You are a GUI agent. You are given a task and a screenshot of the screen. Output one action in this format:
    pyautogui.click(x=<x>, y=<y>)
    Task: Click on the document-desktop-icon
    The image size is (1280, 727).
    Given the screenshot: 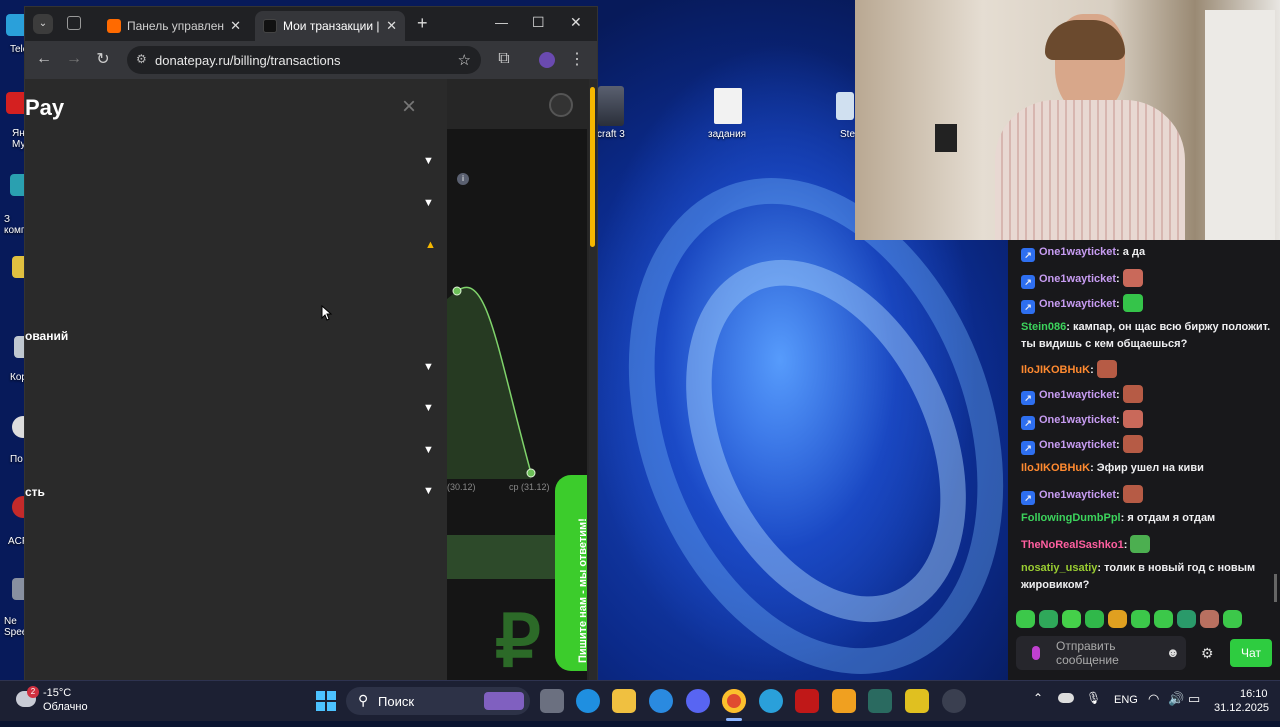 What is the action you would take?
    pyautogui.click(x=728, y=106)
    